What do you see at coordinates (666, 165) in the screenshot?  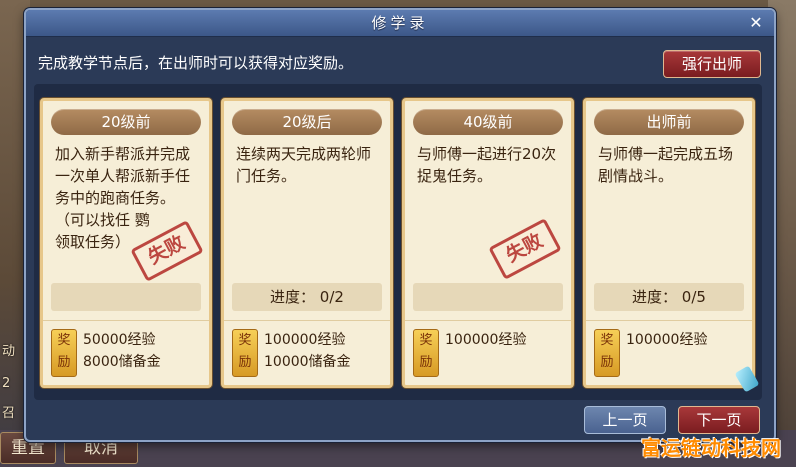 I see `card-description: 与师傅一起完成五场剧情战斗。` at bounding box center [666, 165].